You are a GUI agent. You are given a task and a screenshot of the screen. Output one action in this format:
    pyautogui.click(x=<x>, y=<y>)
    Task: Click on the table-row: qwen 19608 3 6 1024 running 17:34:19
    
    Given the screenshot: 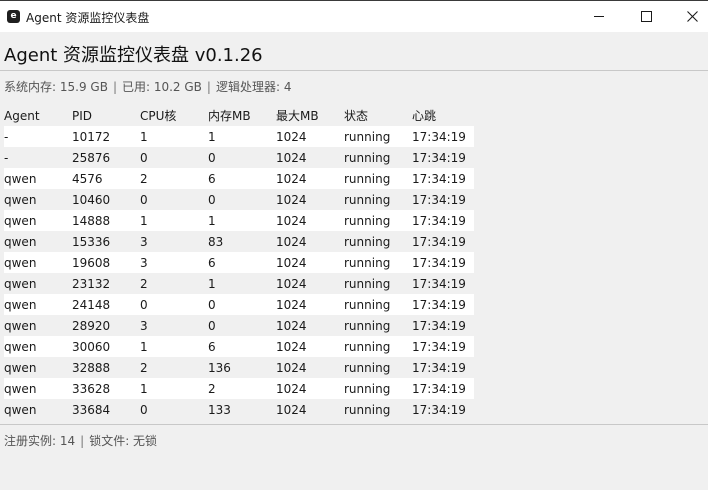 What is the action you would take?
    pyautogui.click(x=239, y=262)
    